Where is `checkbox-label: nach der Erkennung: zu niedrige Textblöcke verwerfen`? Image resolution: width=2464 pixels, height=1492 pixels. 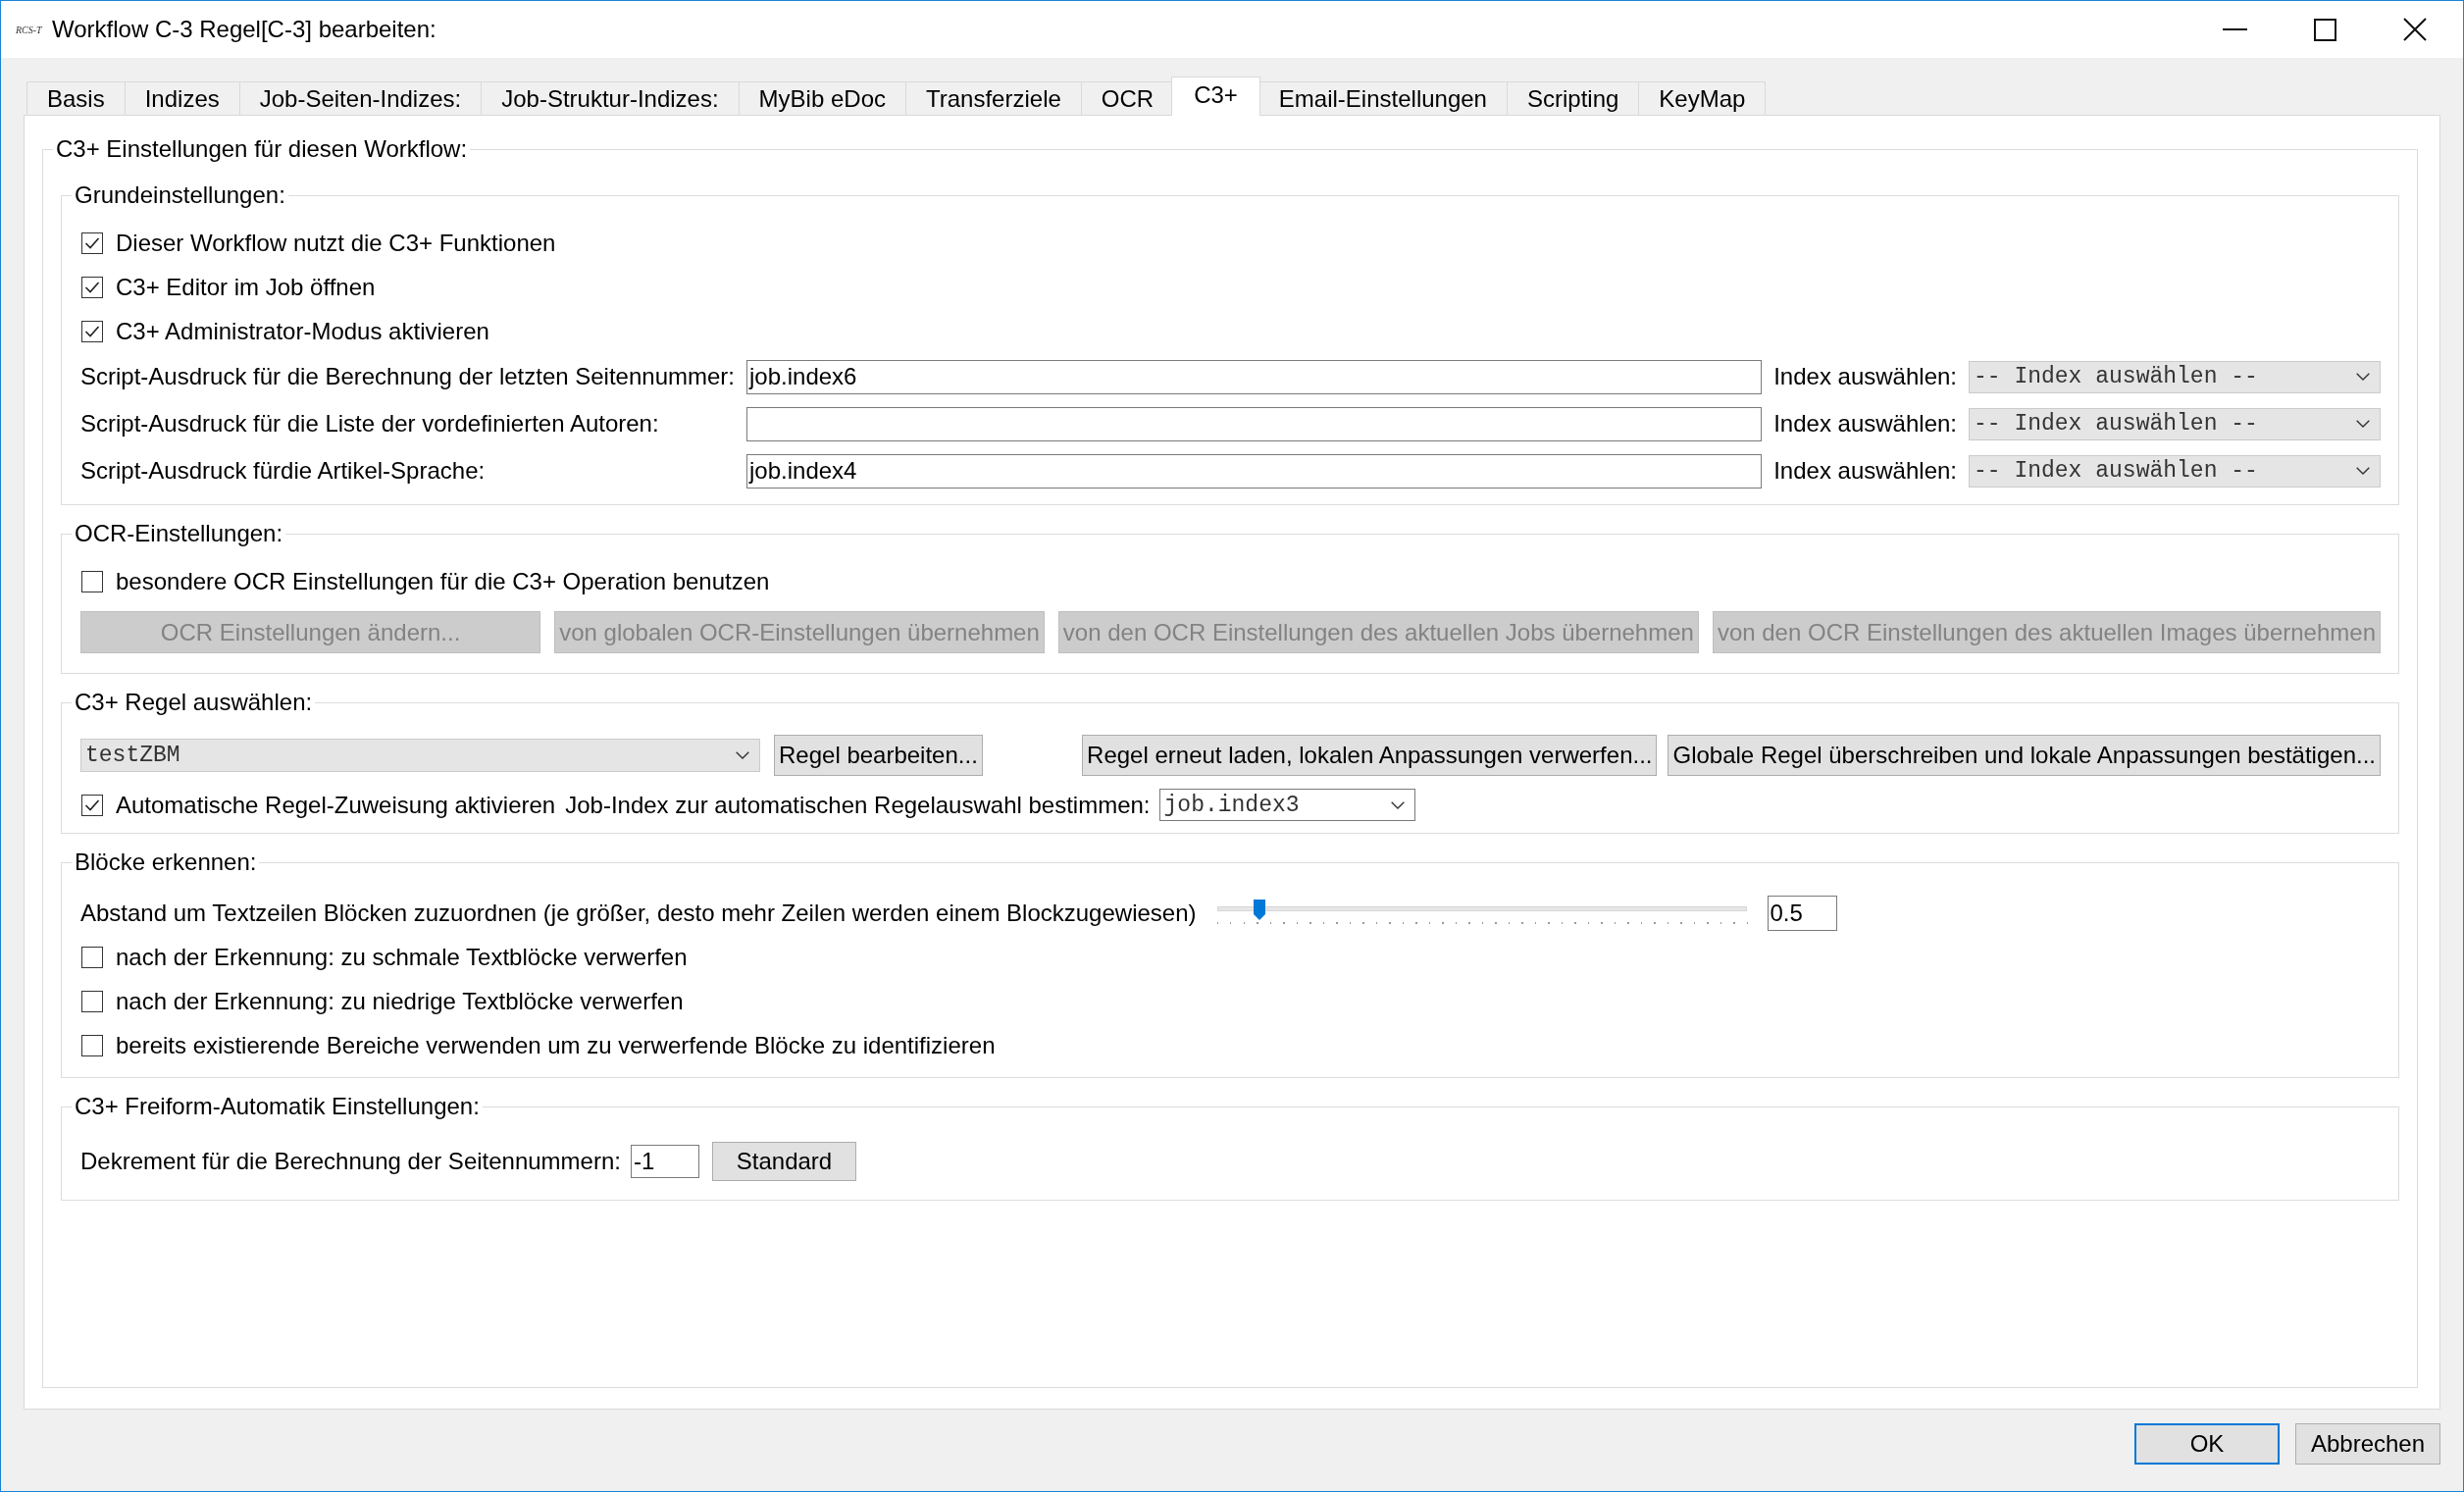 checkbox-label: nach der Erkennung: zu niedrige Textblöcke verwerfen is located at coordinates (400, 1001).